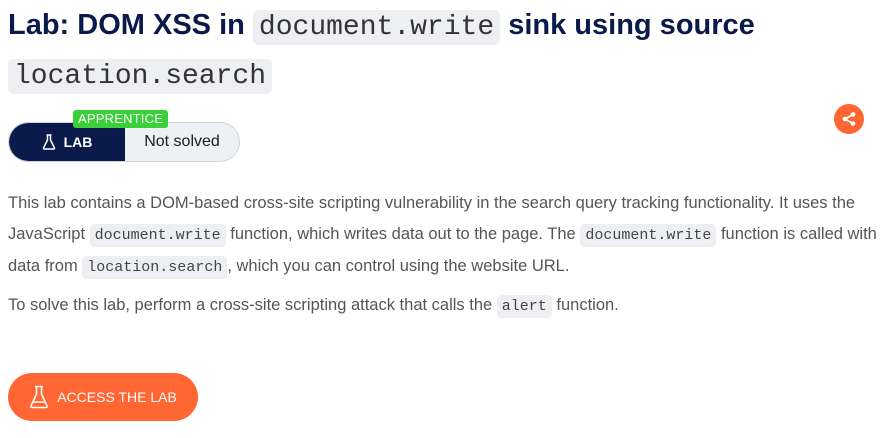  Describe the element at coordinates (155, 267) in the screenshot. I see `inline-code: location.search` at that location.